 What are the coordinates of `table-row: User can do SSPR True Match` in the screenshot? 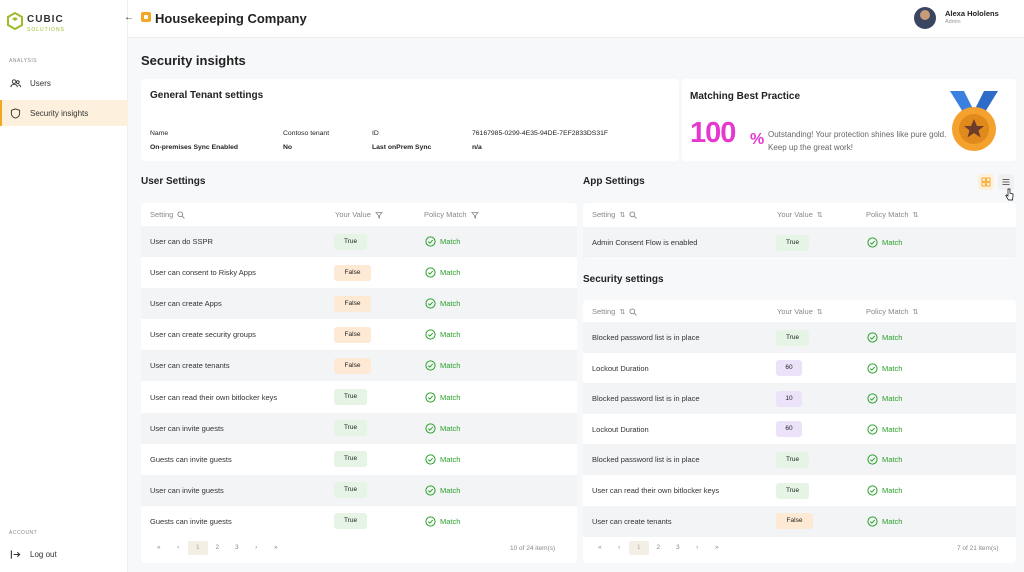 It's located at (359, 241).